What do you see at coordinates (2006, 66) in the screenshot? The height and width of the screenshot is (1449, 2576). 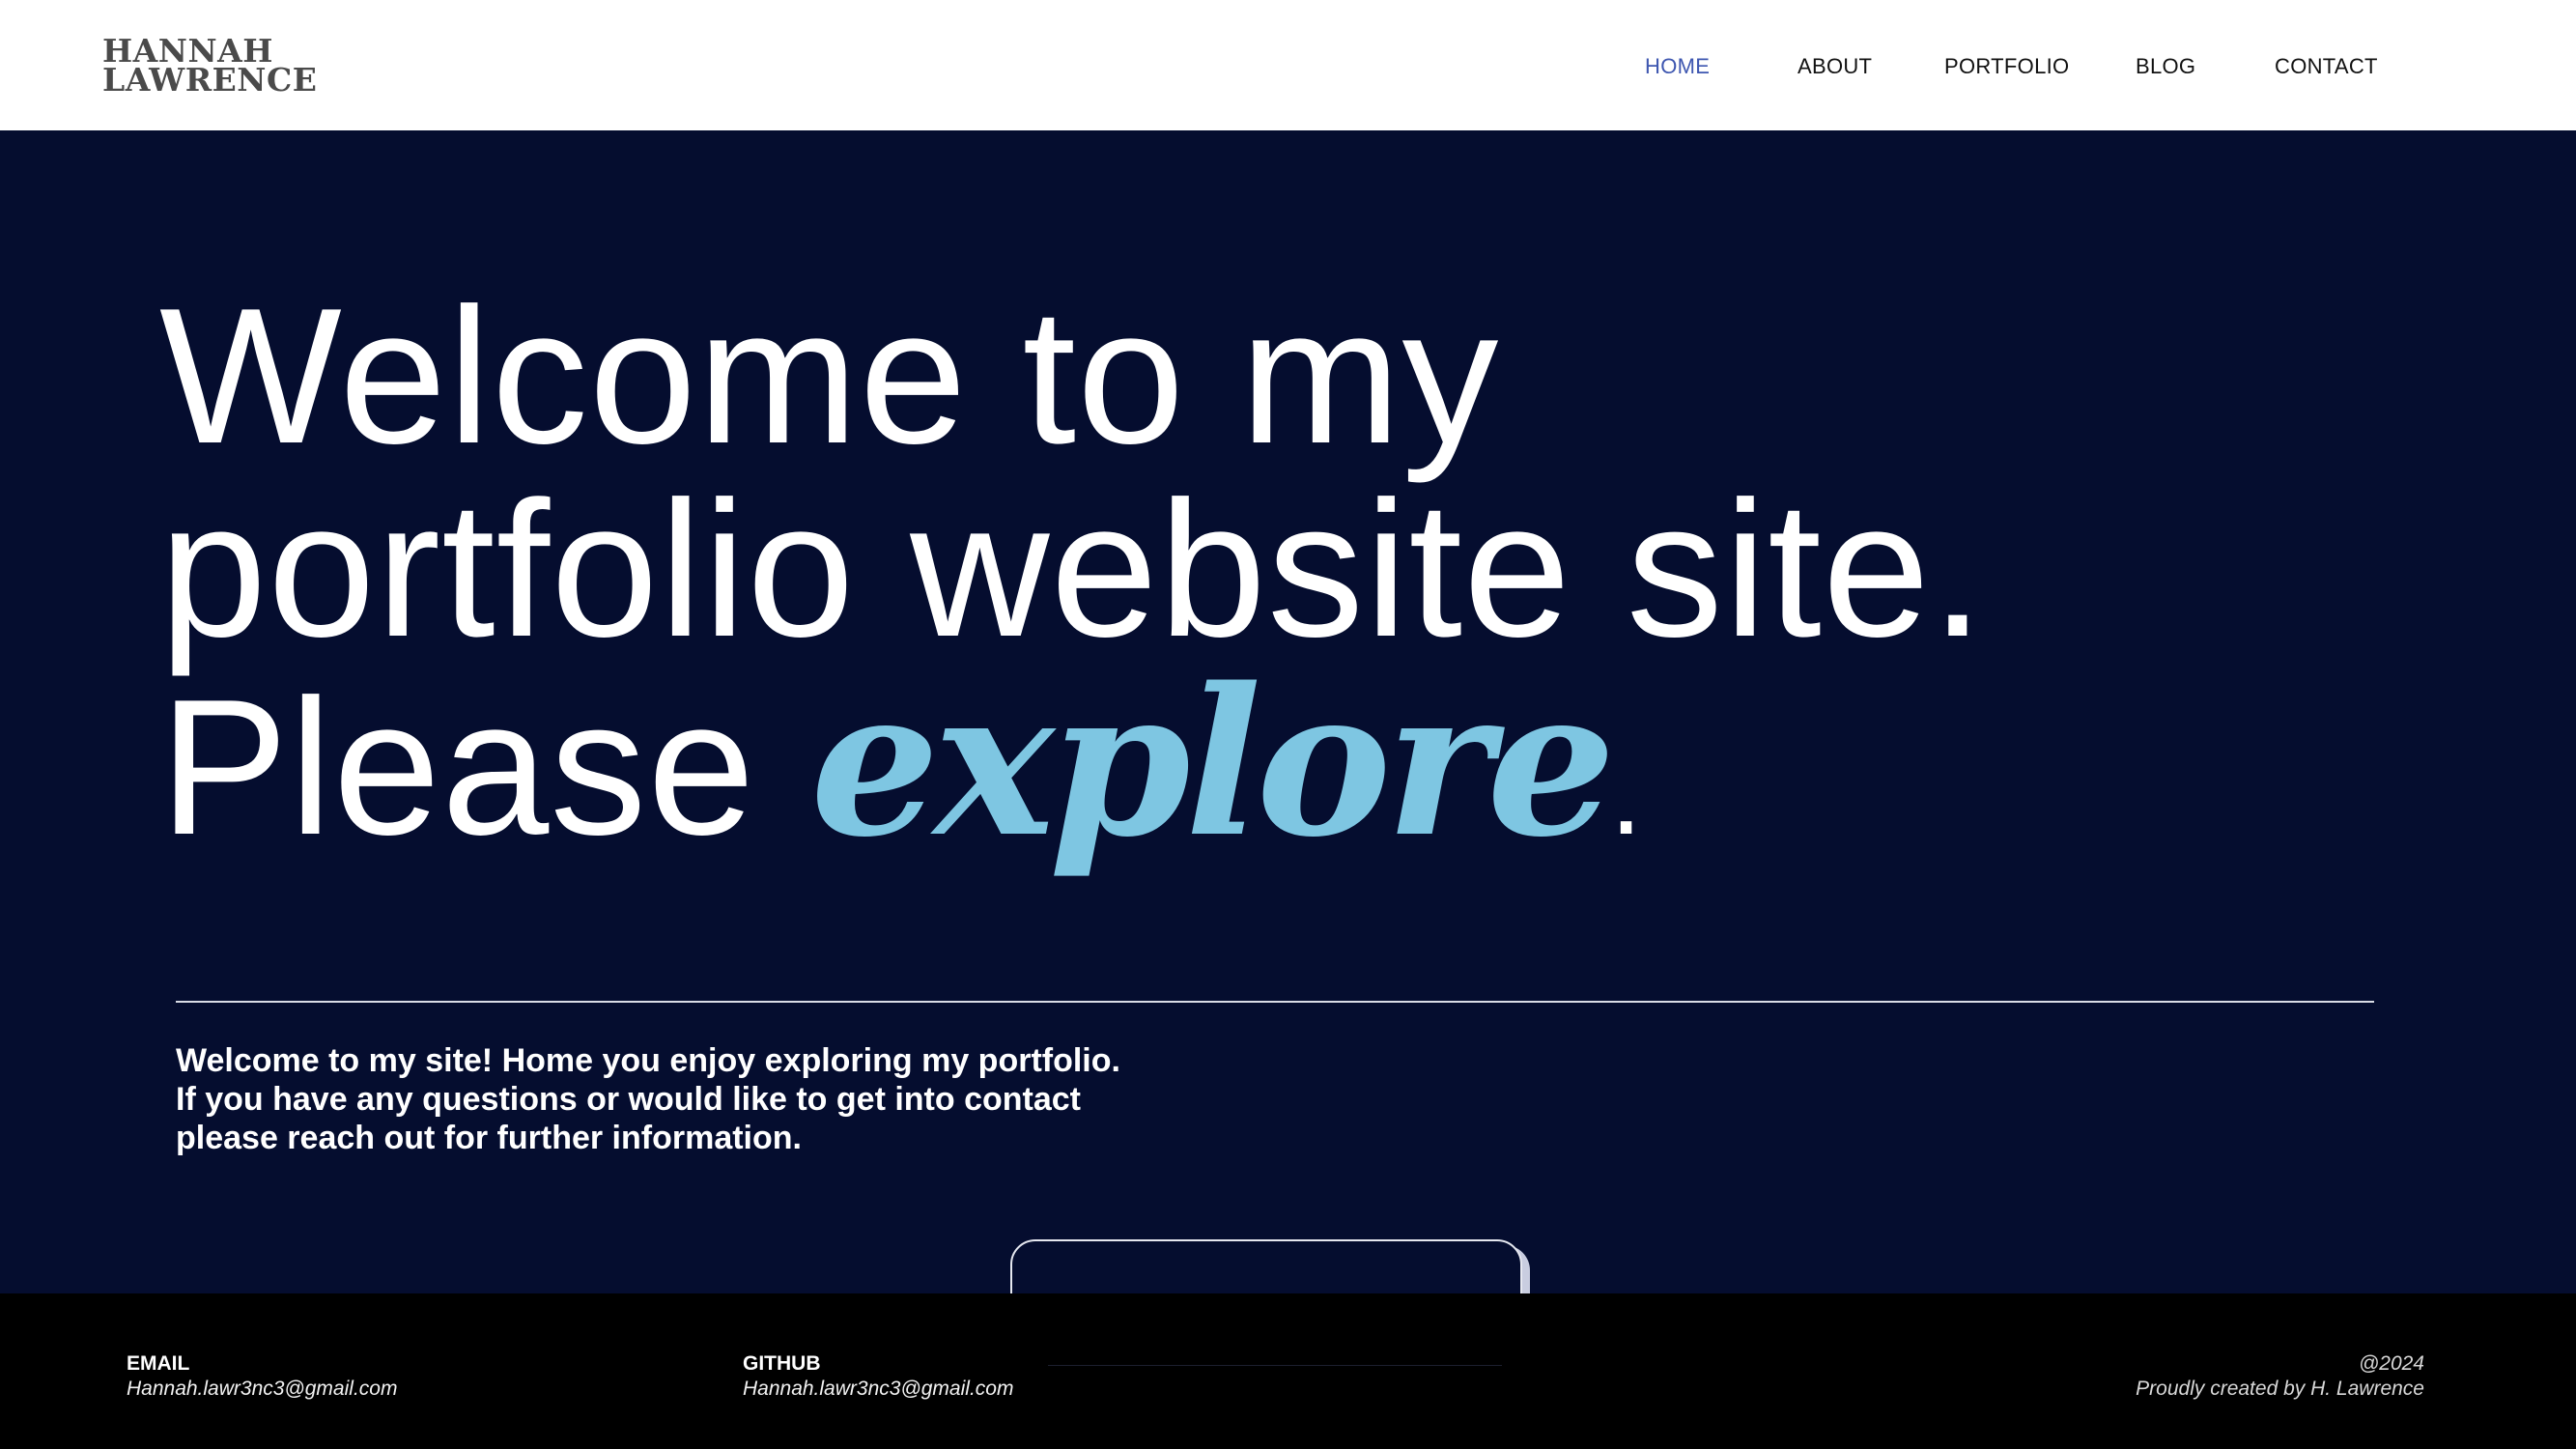 I see `nav-item-portfolio: PORTFOLIO` at bounding box center [2006, 66].